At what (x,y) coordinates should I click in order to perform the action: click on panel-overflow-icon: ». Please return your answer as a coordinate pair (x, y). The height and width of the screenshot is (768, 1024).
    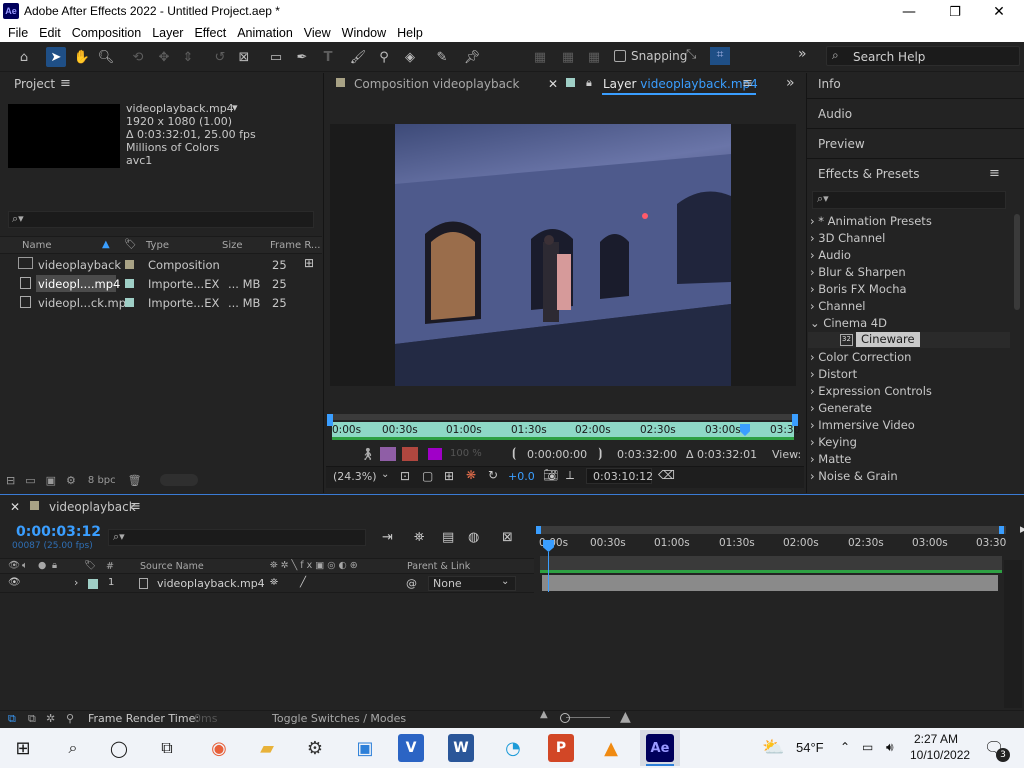
    Looking at the image, I should click on (790, 83).